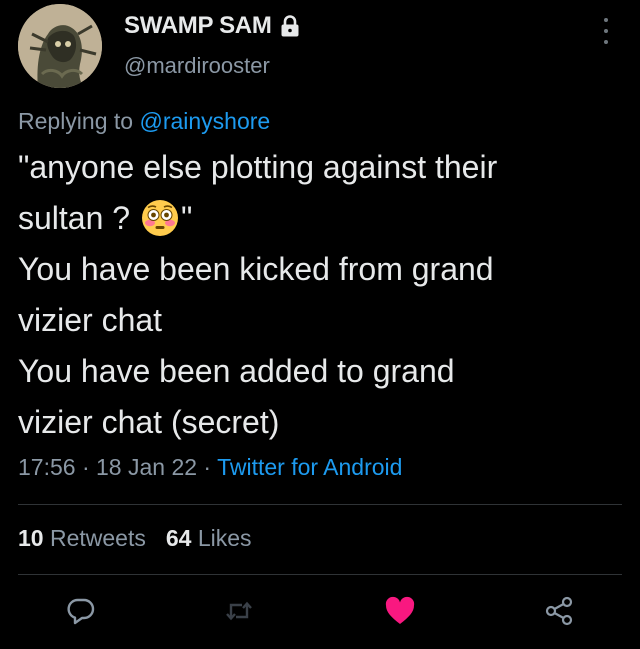 The height and width of the screenshot is (649, 640). Describe the element at coordinates (149, 422) in the screenshot. I see `tweet-line: vizier chat (secret)` at that location.